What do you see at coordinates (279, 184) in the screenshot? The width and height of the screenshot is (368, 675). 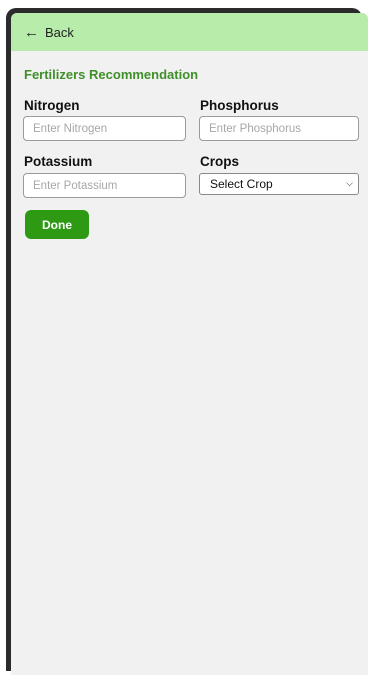 I see `crop-select: Select Crop ⌵` at bounding box center [279, 184].